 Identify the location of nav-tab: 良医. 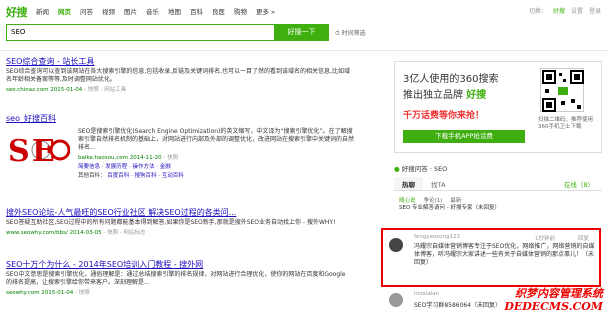
(218, 11).